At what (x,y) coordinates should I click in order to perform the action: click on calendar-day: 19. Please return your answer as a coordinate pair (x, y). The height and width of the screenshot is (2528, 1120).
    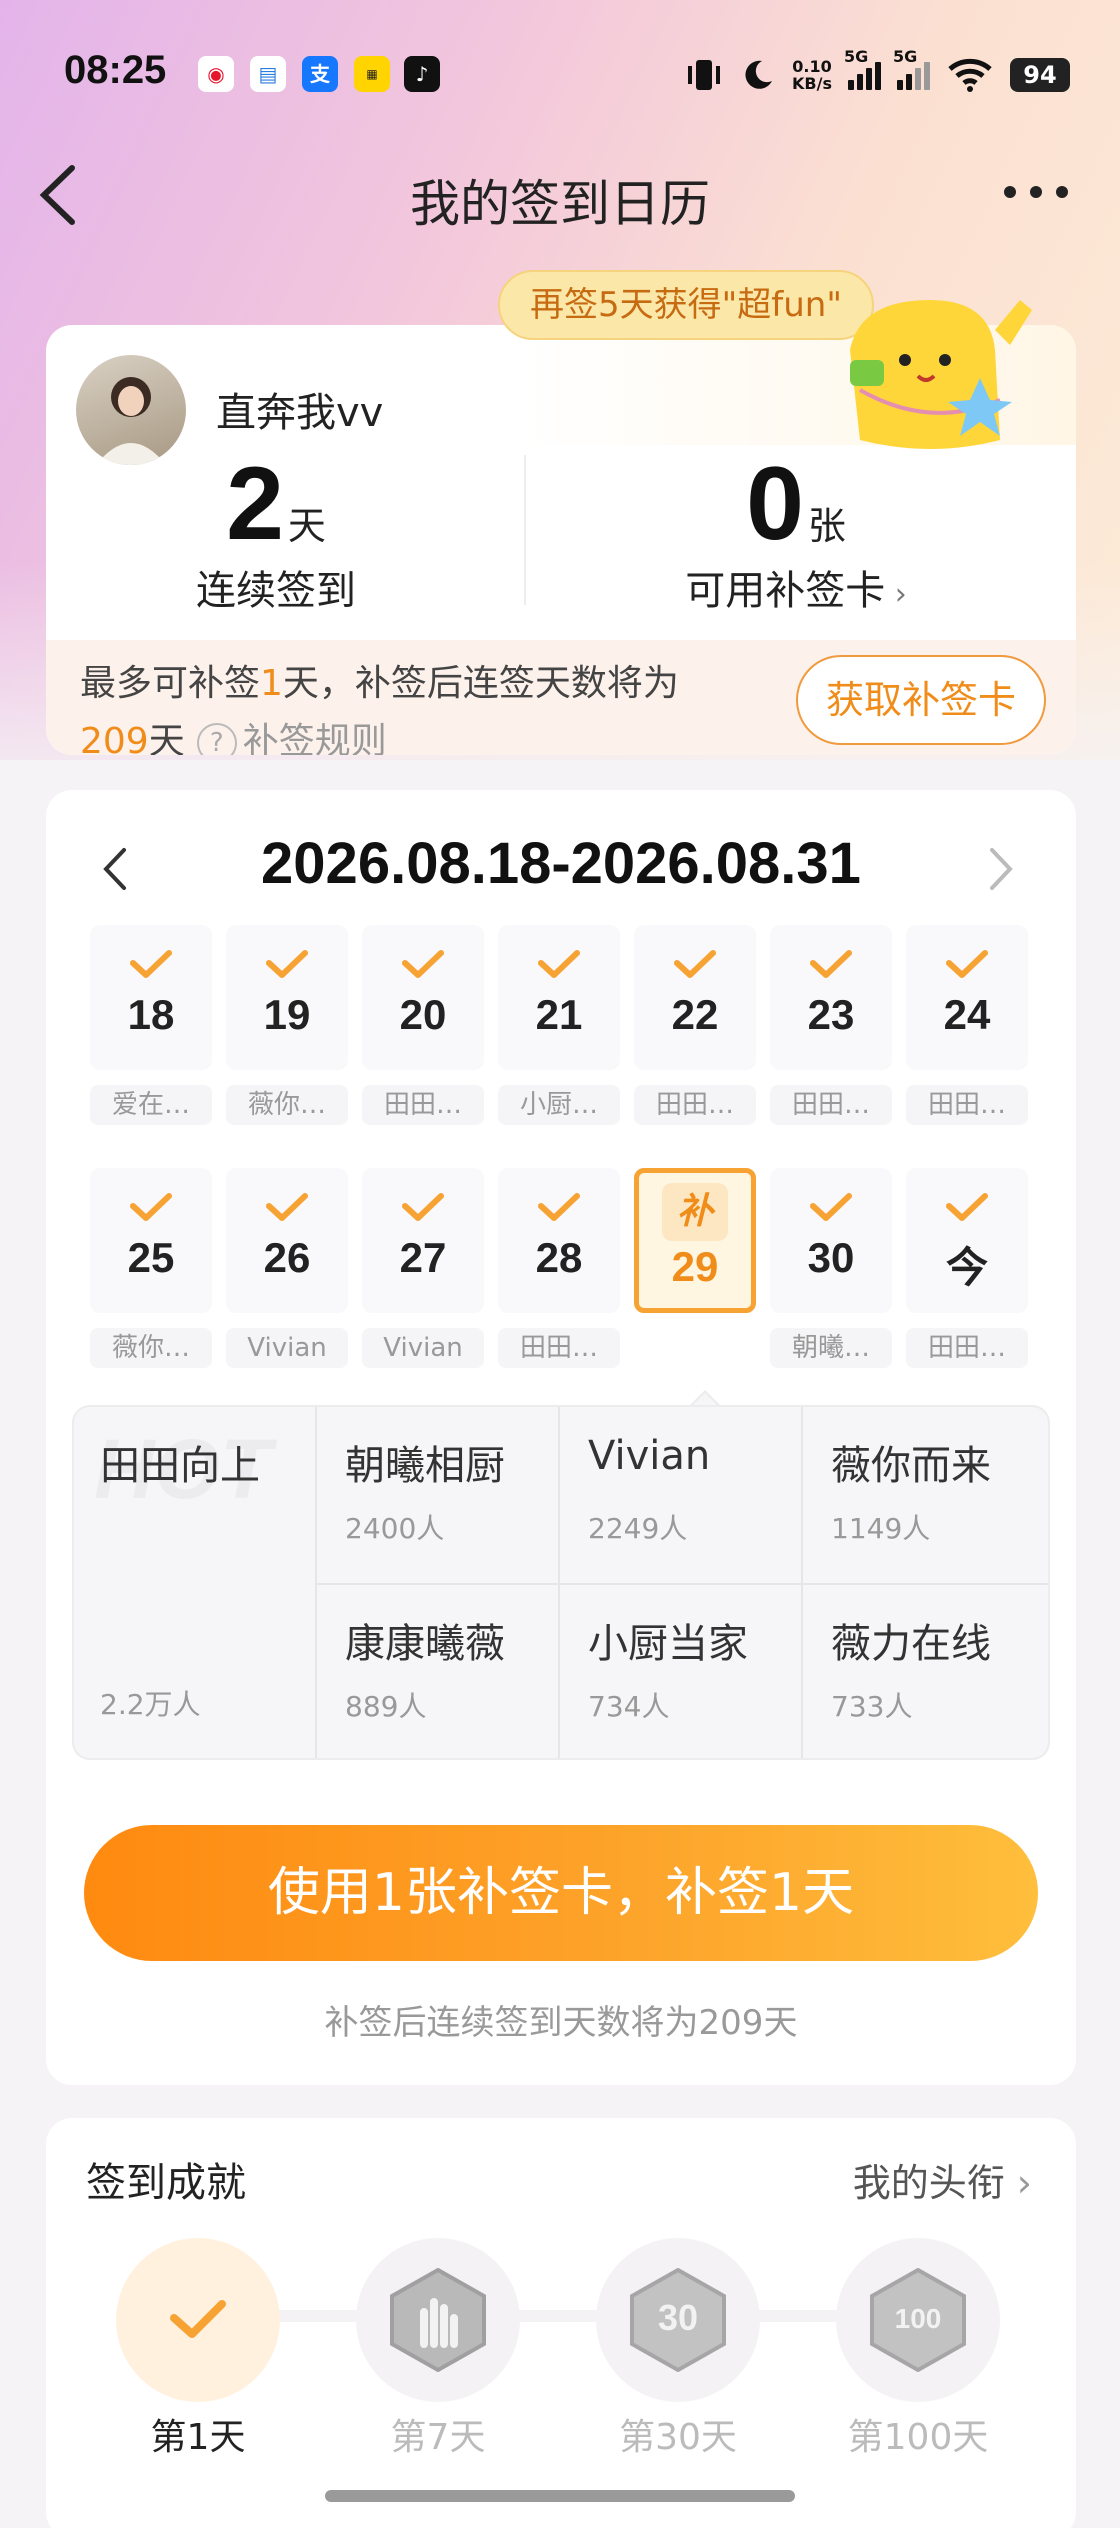
    Looking at the image, I should click on (287, 997).